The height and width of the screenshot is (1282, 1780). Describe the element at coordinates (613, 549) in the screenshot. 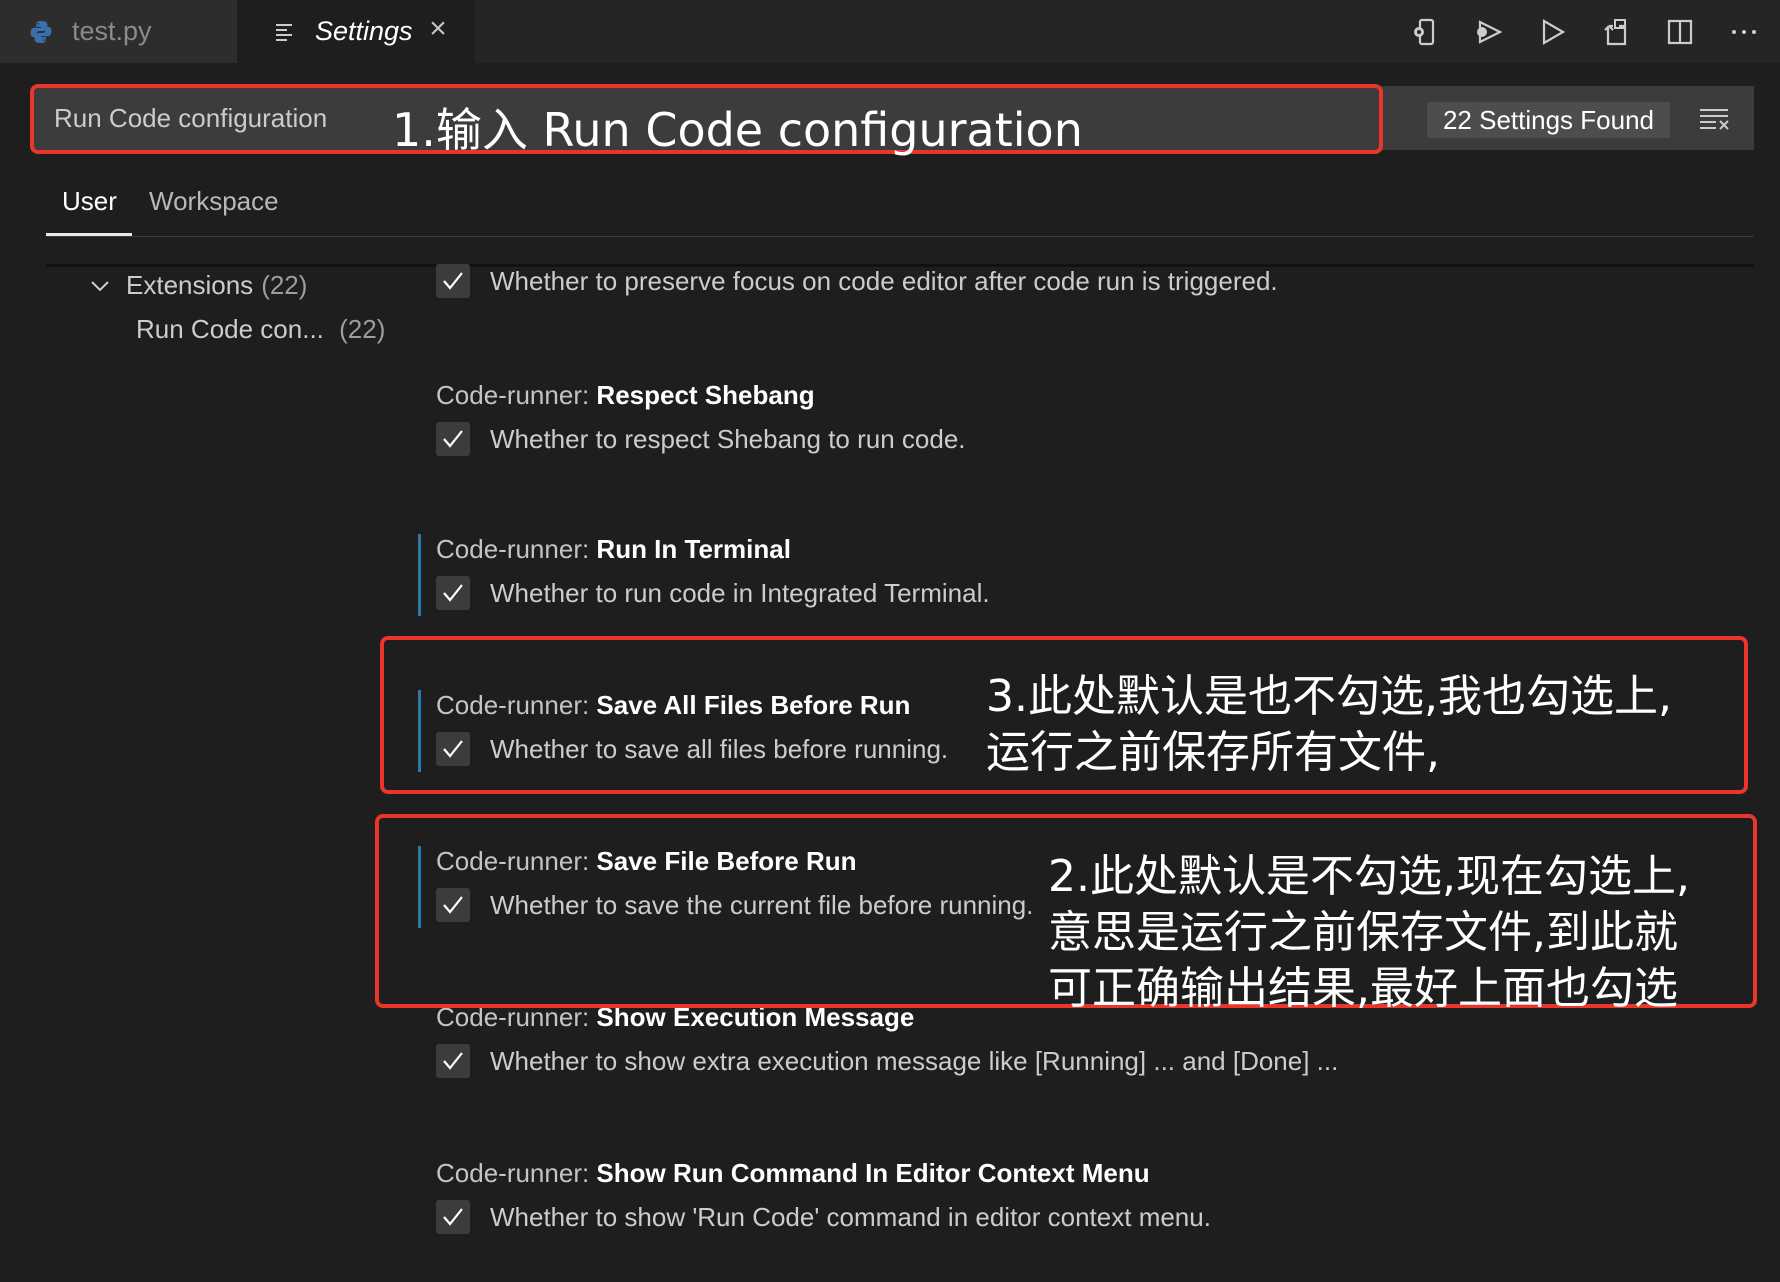

I see `setting-title: Code-runner: Run In Terminal` at that location.